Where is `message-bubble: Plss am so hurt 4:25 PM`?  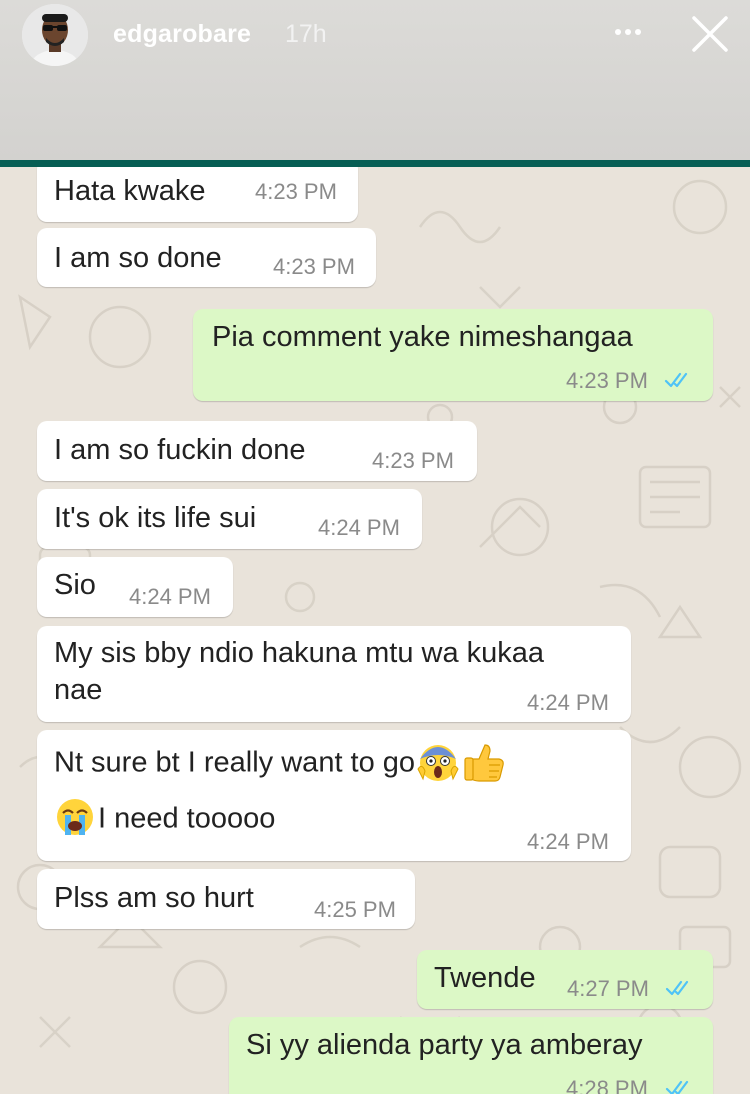 message-bubble: Plss am so hurt 4:25 PM is located at coordinates (226, 899).